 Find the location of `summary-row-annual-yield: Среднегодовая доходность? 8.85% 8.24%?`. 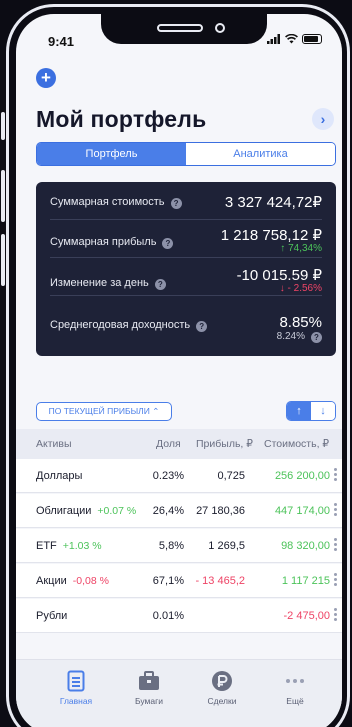

summary-row-annual-yield: Среднегодовая доходность? 8.85% 8.24%? is located at coordinates (186, 321).